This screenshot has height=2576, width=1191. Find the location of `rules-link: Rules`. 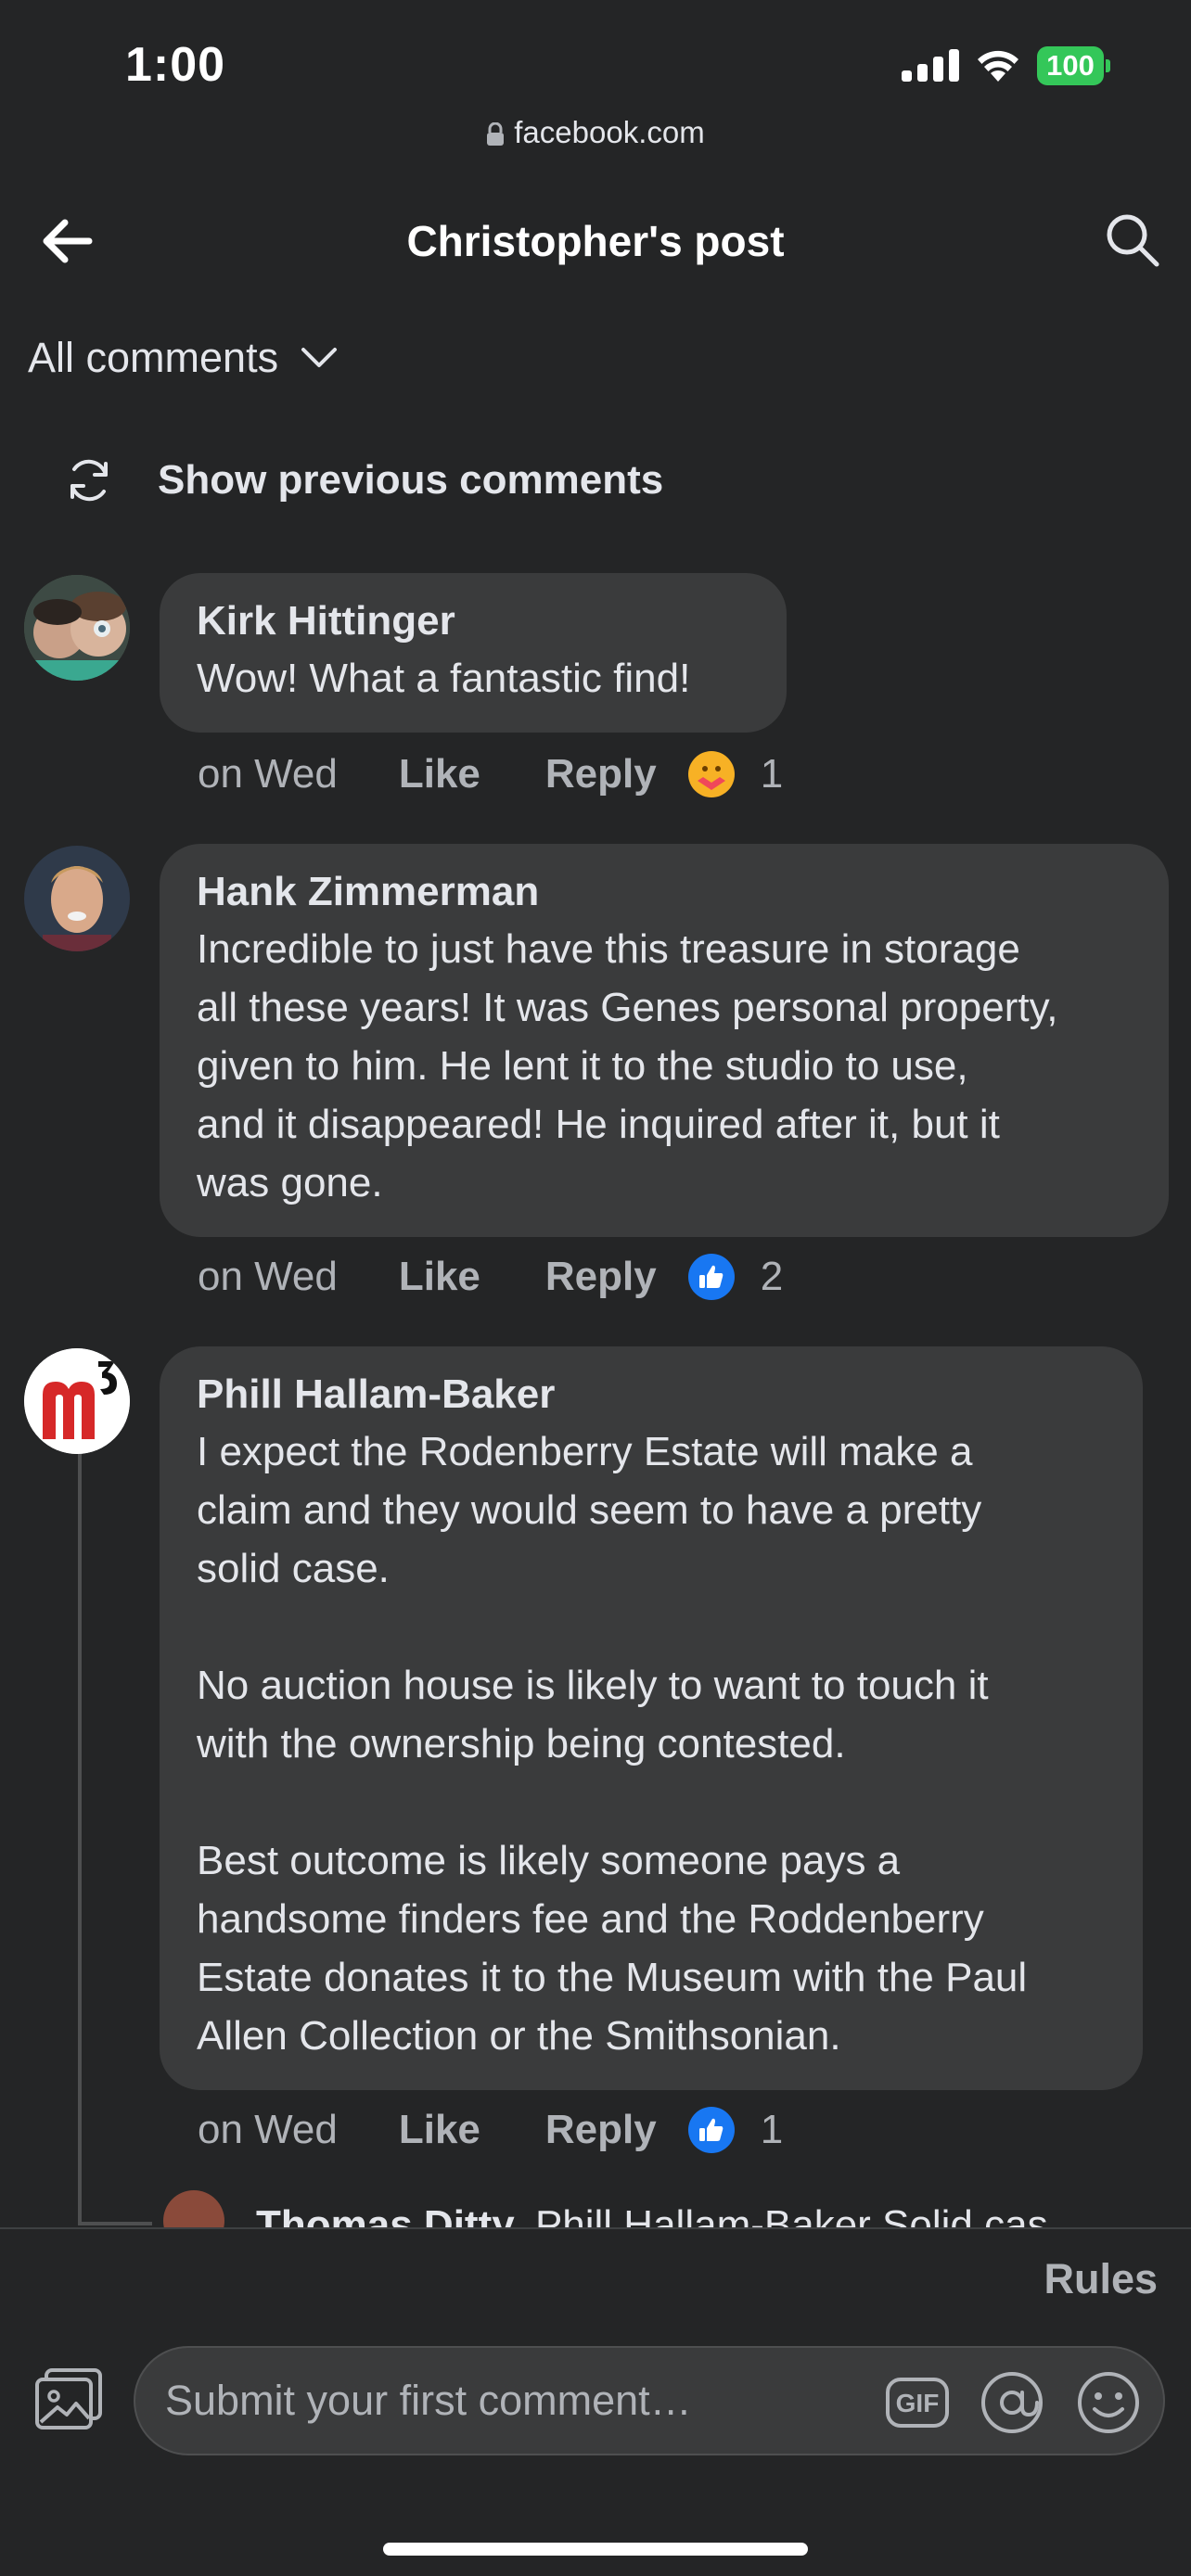

rules-link: Rules is located at coordinates (1101, 2279).